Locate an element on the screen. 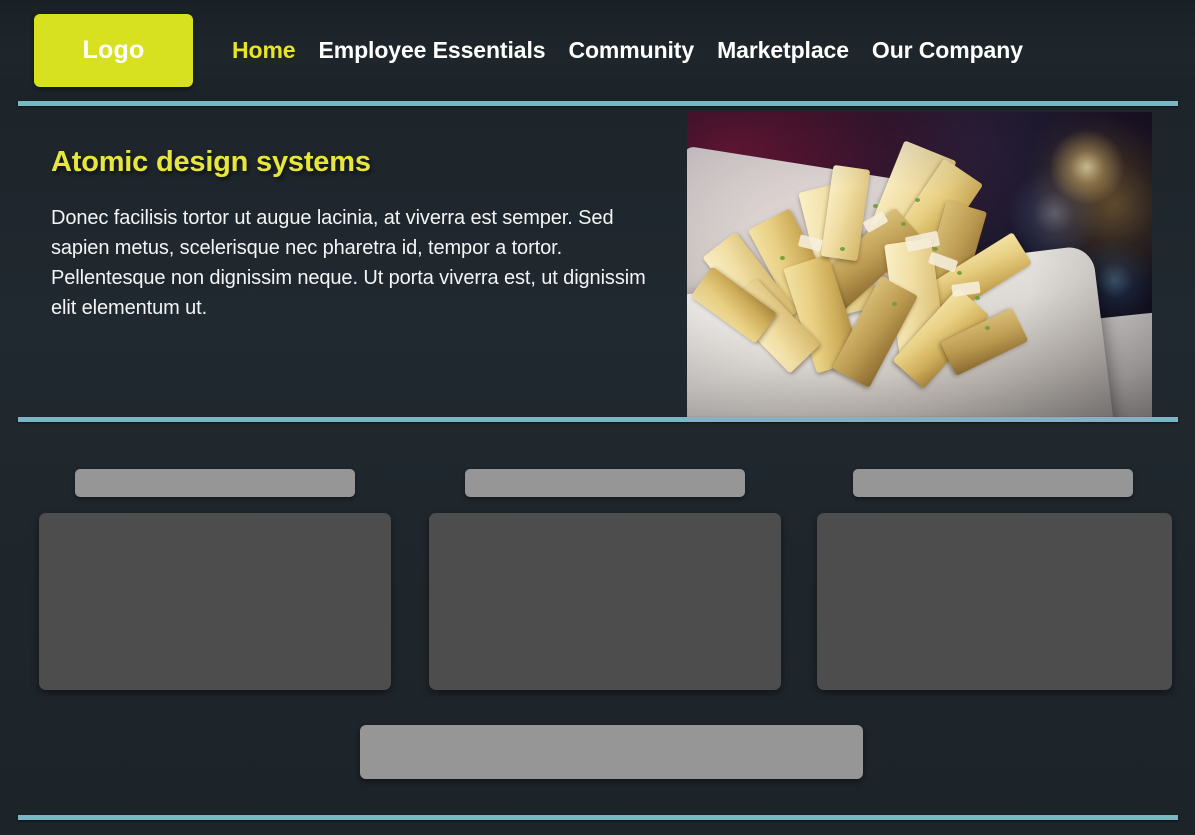 This screenshot has width=1195, height=835. nav-item-our-company: Our Company is located at coordinates (947, 50).